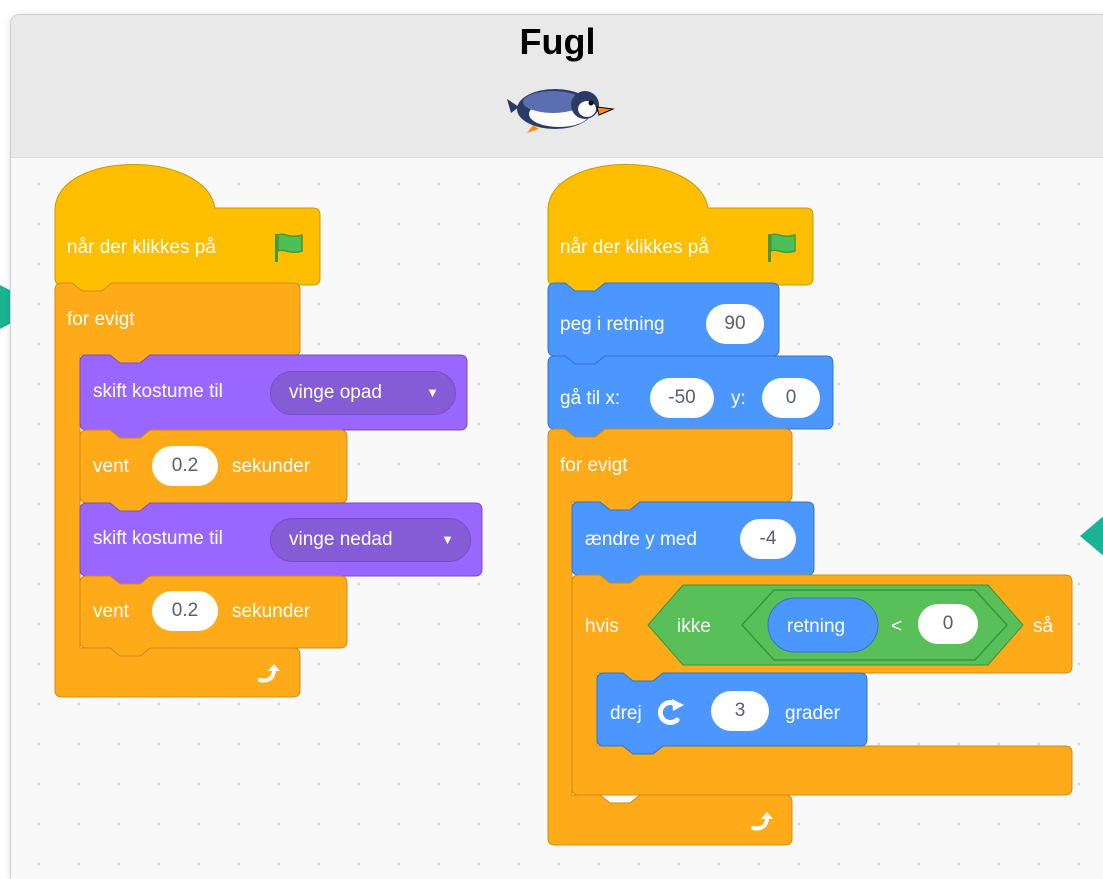  What do you see at coordinates (612, 325) in the screenshot?
I see `s2-point-label: peg i retning` at bounding box center [612, 325].